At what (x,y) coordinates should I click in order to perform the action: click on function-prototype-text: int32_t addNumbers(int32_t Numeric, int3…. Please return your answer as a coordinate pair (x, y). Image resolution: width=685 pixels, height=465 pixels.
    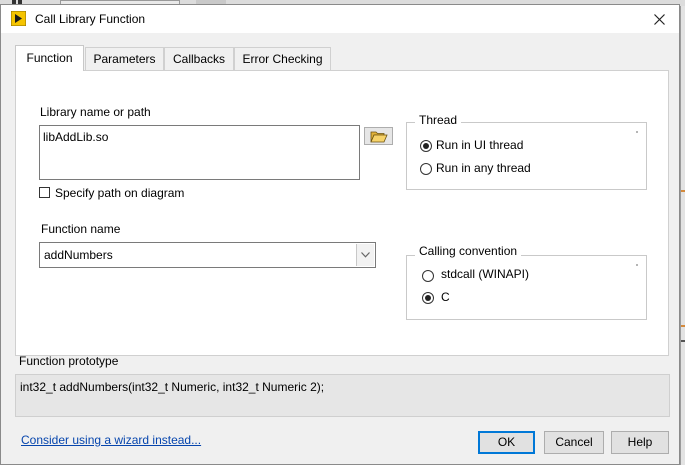
    Looking at the image, I should click on (172, 387).